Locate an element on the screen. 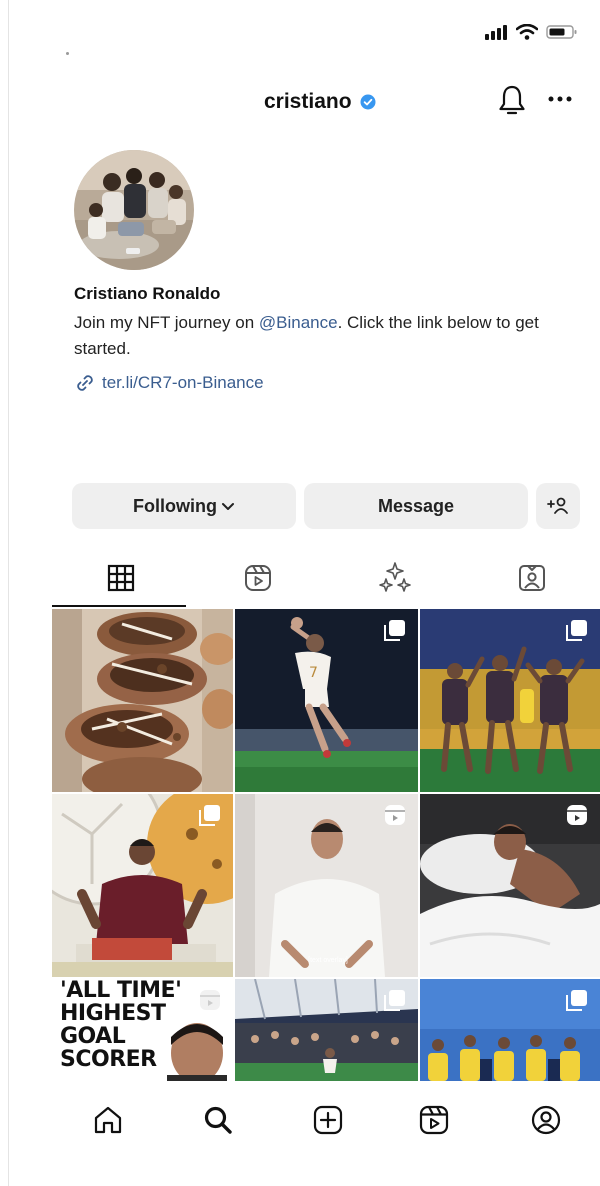 This screenshot has width=600, height=1186. bottom-nav is located at coordinates (326, 1119).